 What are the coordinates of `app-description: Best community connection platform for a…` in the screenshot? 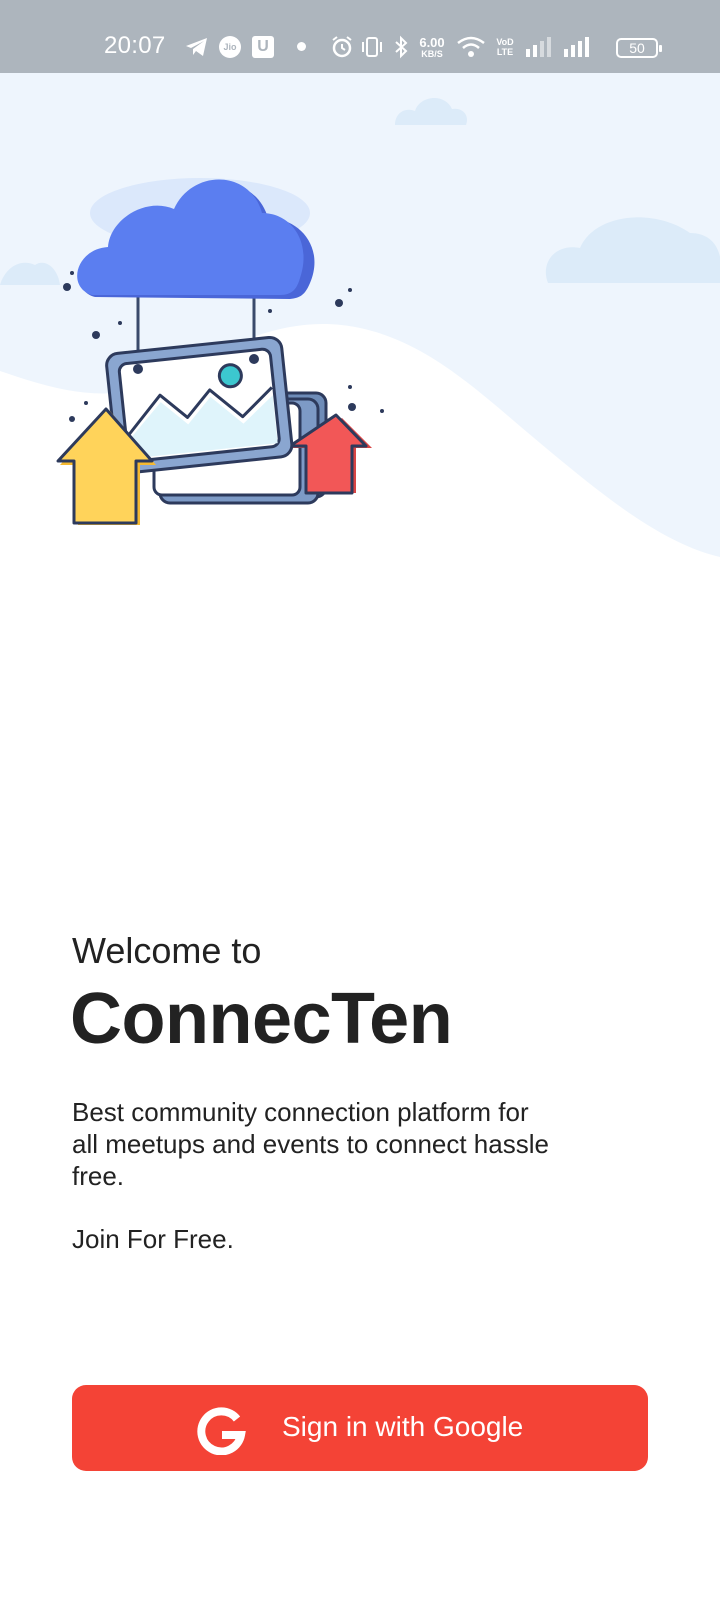 It's located at (310, 1144).